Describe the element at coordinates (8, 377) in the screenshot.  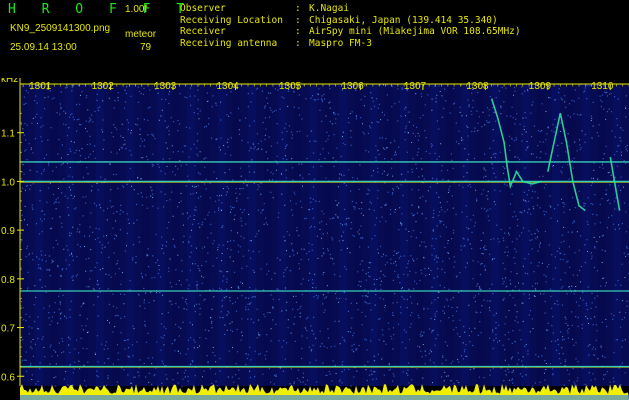
I see `y-tick-label: 0.6` at that location.